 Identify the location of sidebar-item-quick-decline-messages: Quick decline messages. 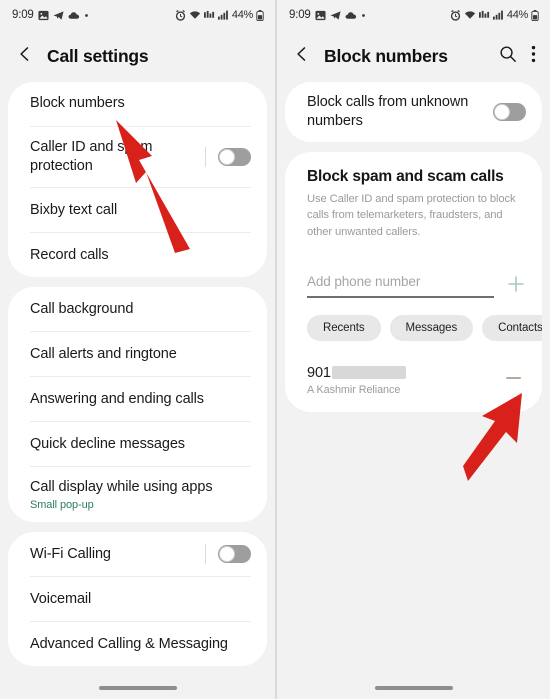
(137, 444).